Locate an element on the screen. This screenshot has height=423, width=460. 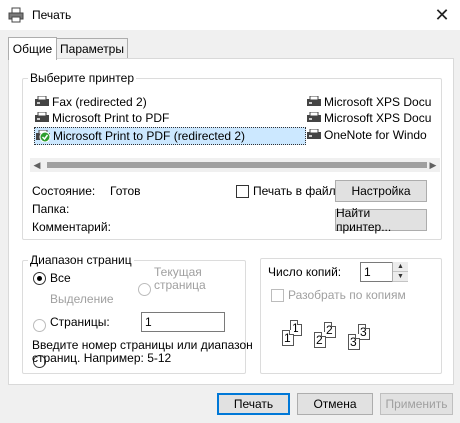
printer-name: Microsoft Print to PDF is located at coordinates (111, 118).